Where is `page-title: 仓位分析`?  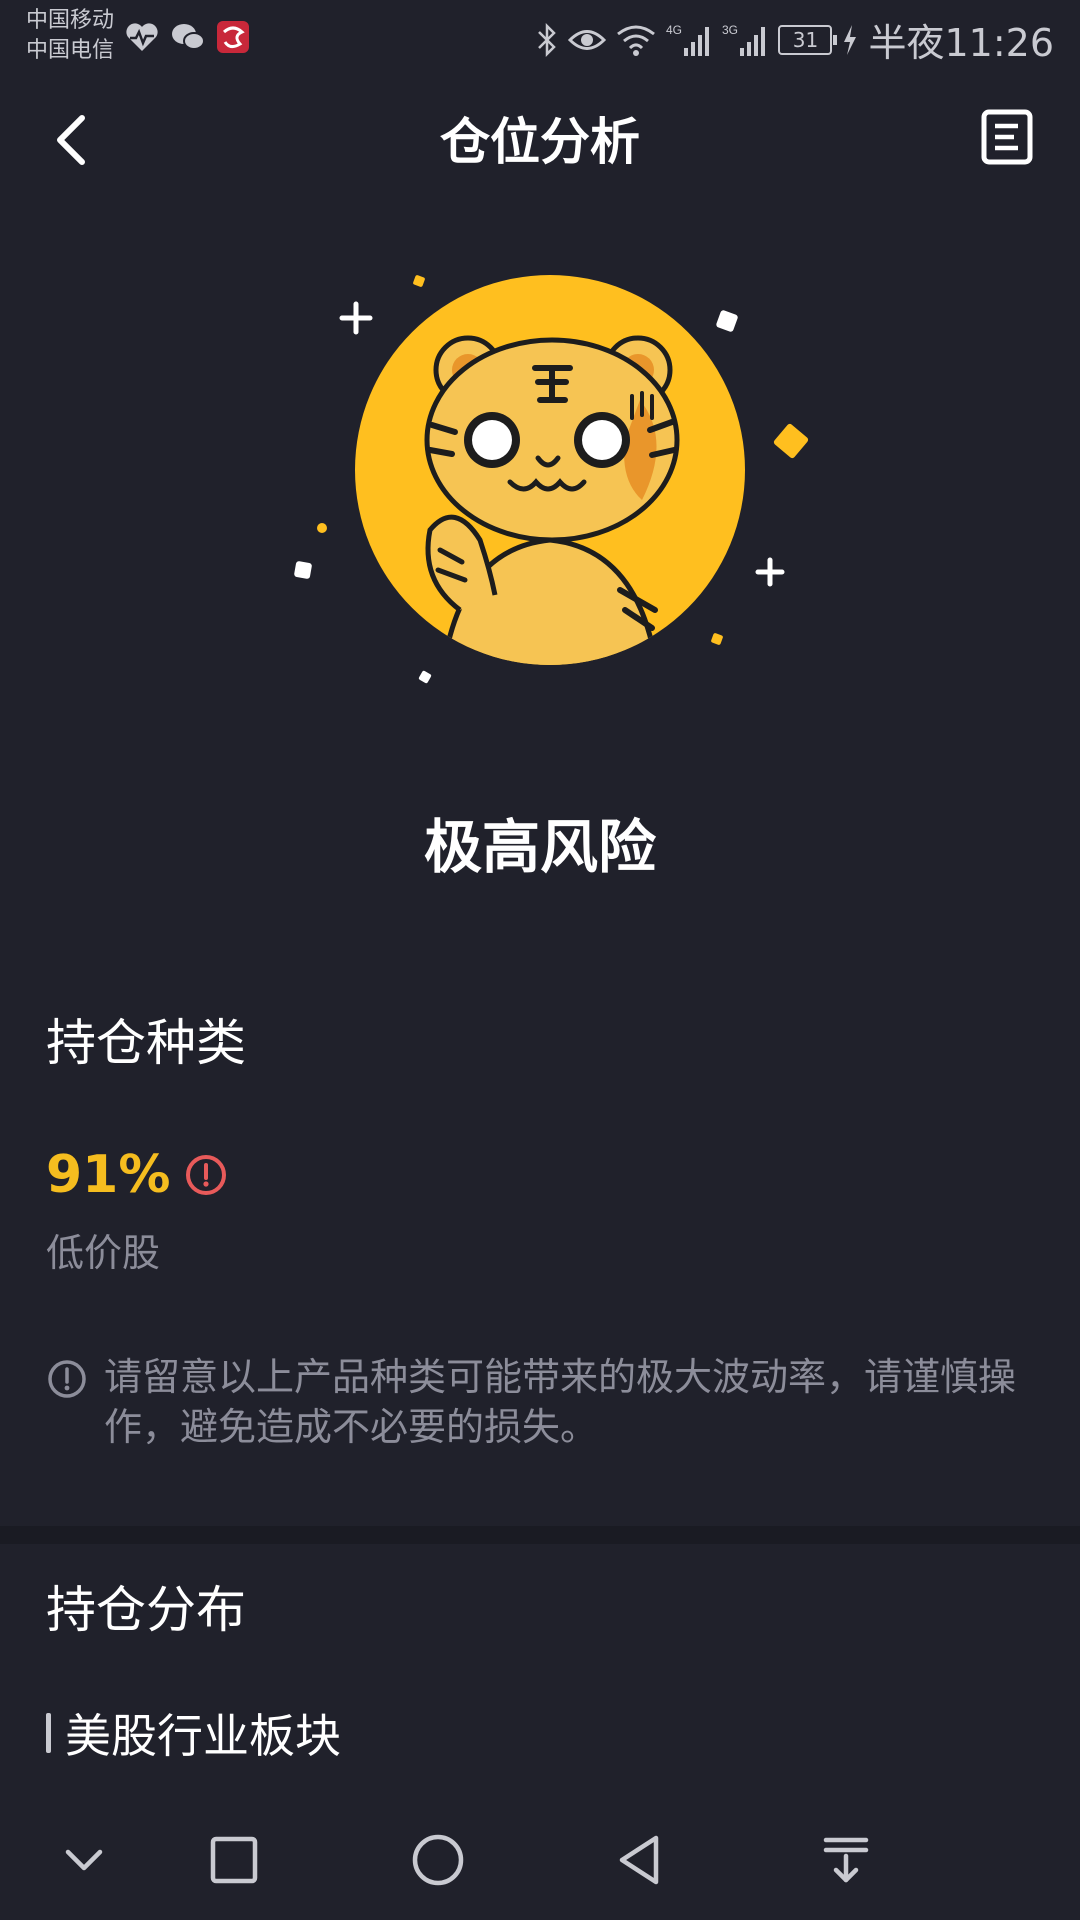
page-title: 仓位分析 is located at coordinates (540, 142).